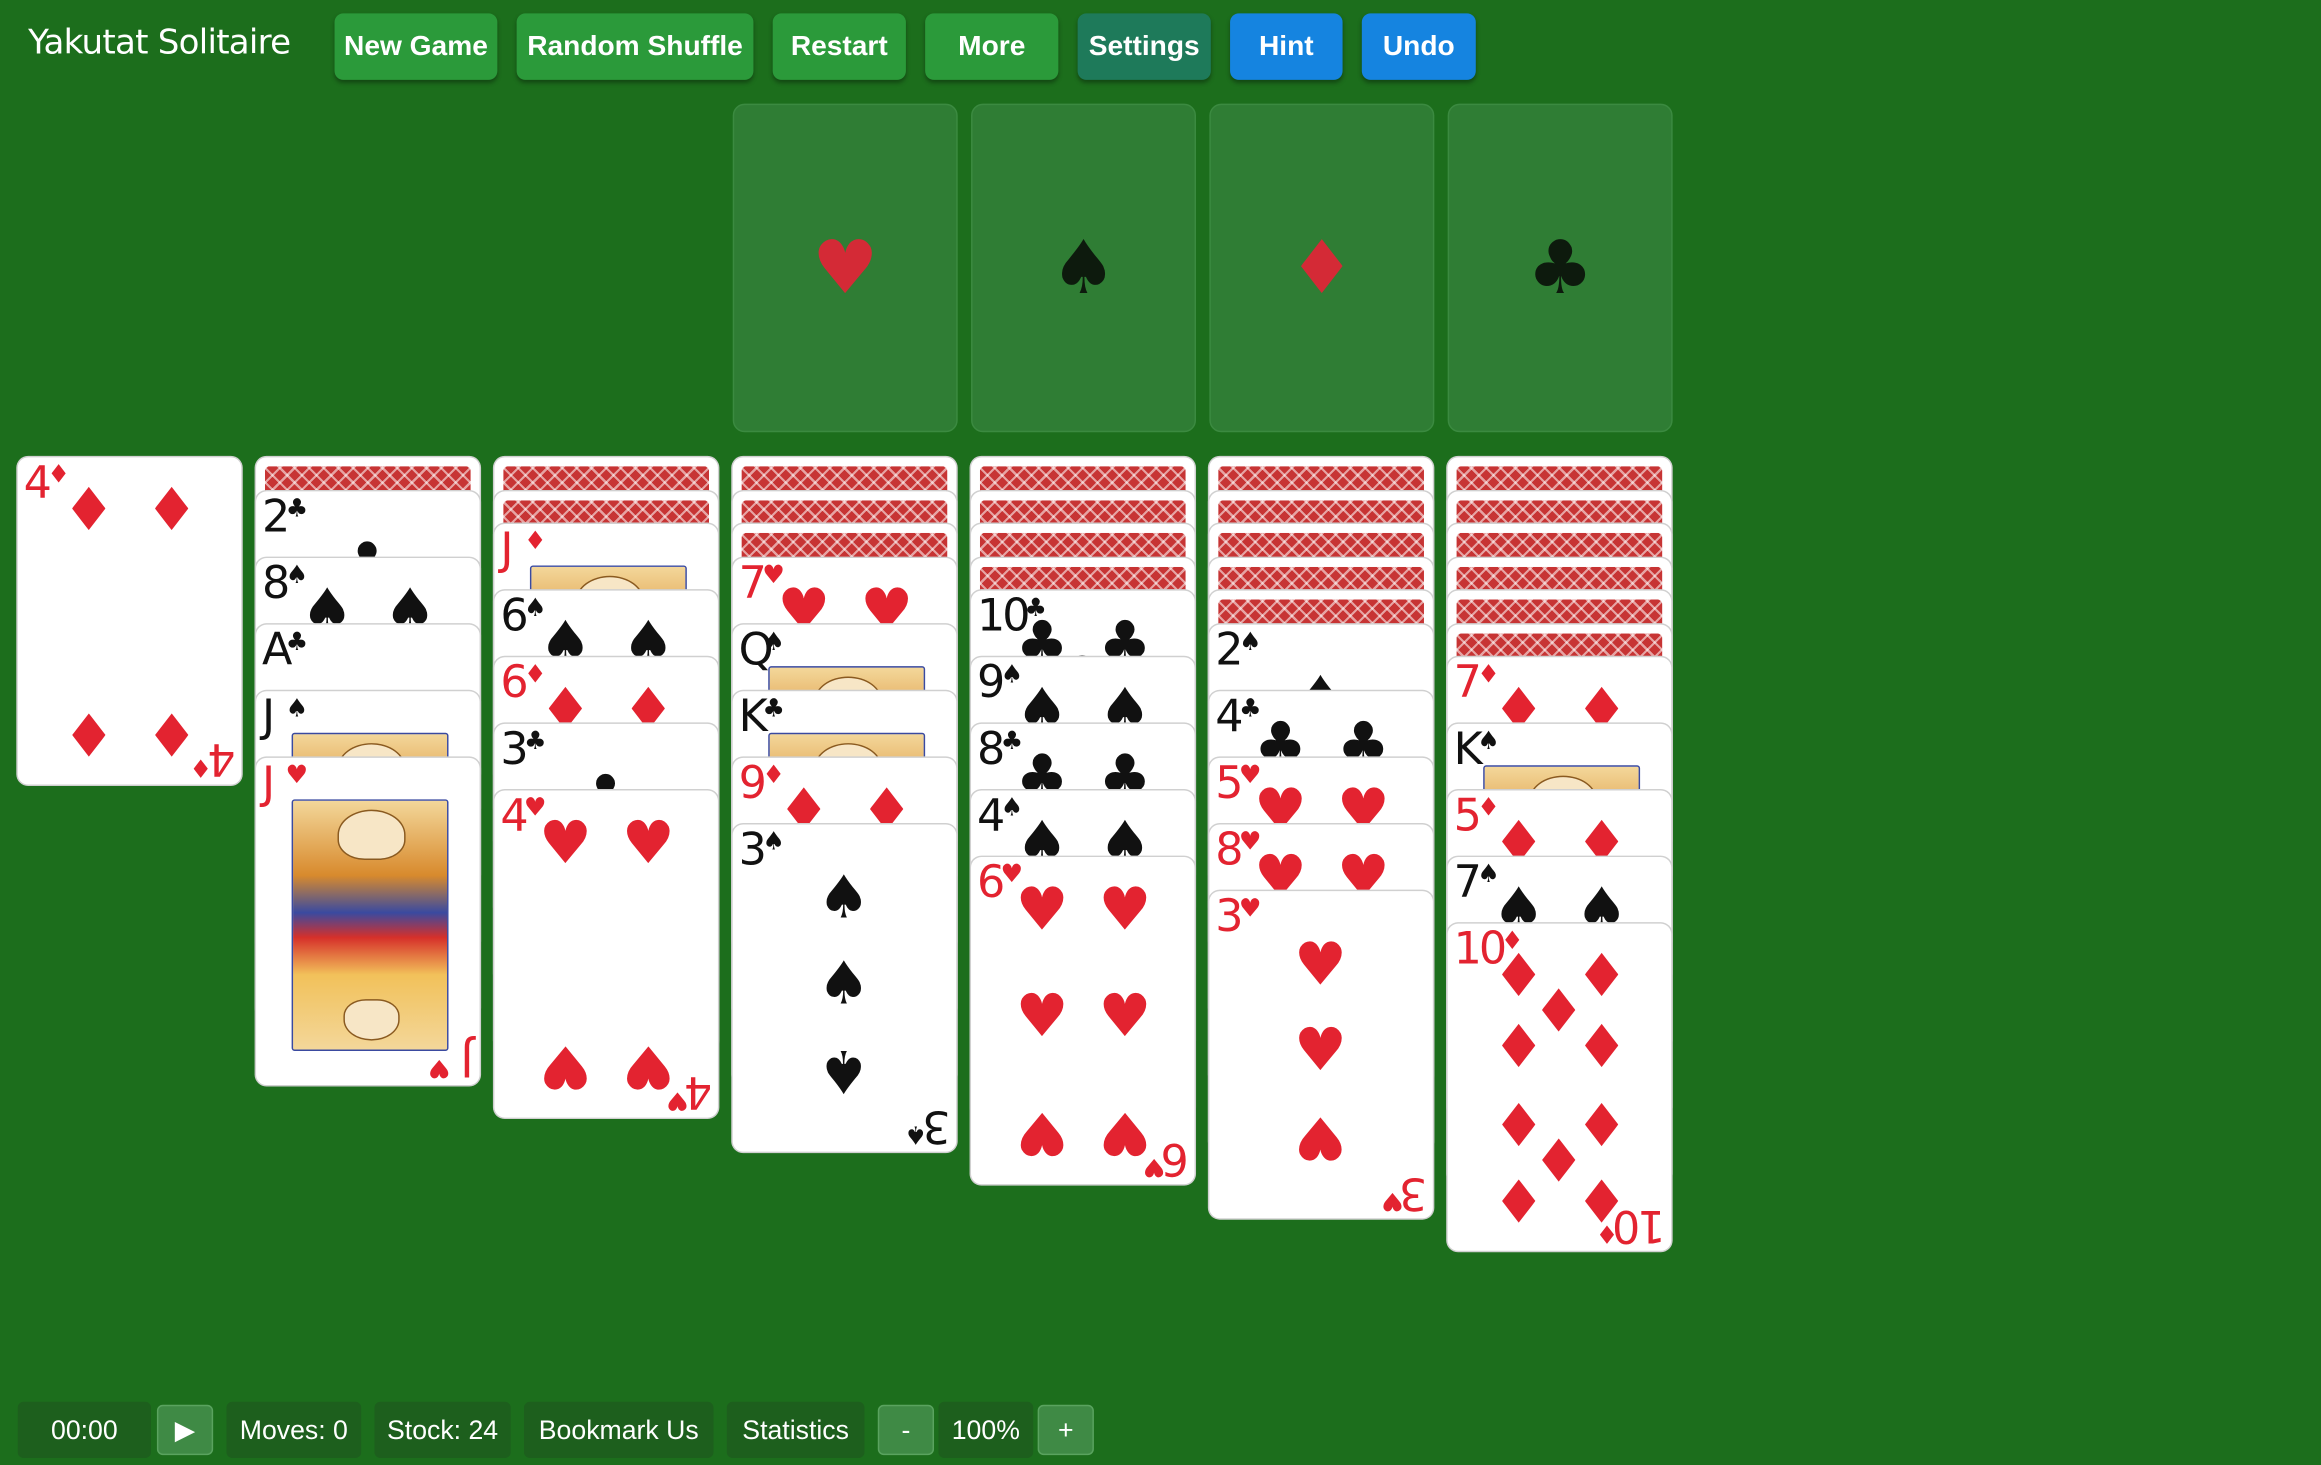 The width and height of the screenshot is (2321, 1465). Describe the element at coordinates (606, 954) in the screenshot. I see `playing-card: 4 ♥ ♥ ♥ ♥ ♥ 4 ♥` at that location.